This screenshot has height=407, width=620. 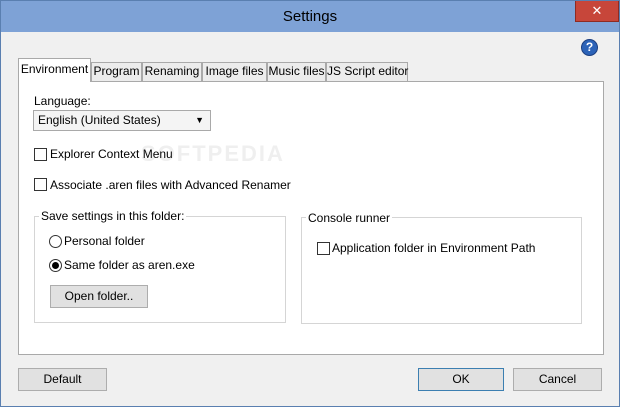 I want to click on console-runner-group, so click(x=441, y=270).